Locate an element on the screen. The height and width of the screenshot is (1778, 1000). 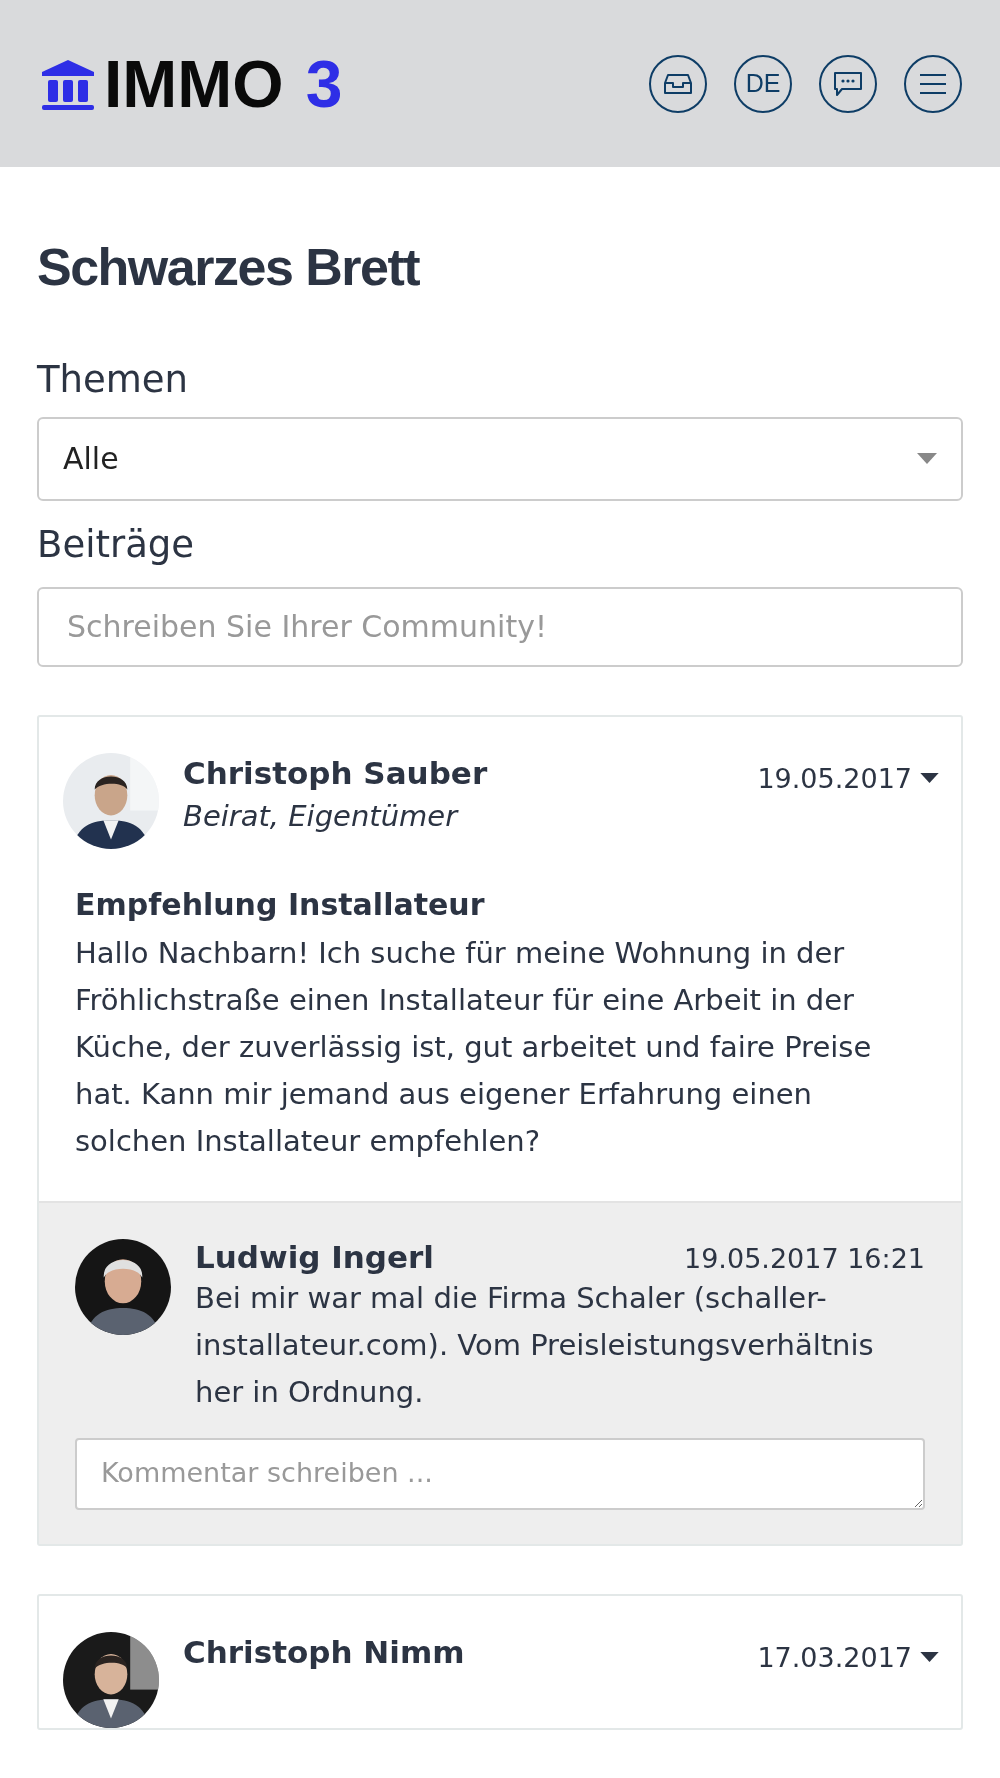
post-text: Hallo Nachbarn! Ich suche für meine Wohnung in der Fröhlichstraße einen Installateur für eine Arbeit in der Küche, der zuverlässig ist, gut arbeitet und faire Preise hat. Kann mir jemand aus eigener Erfahrung einen solchen Installateur empfehlen? is located at coordinates (474, 1047).